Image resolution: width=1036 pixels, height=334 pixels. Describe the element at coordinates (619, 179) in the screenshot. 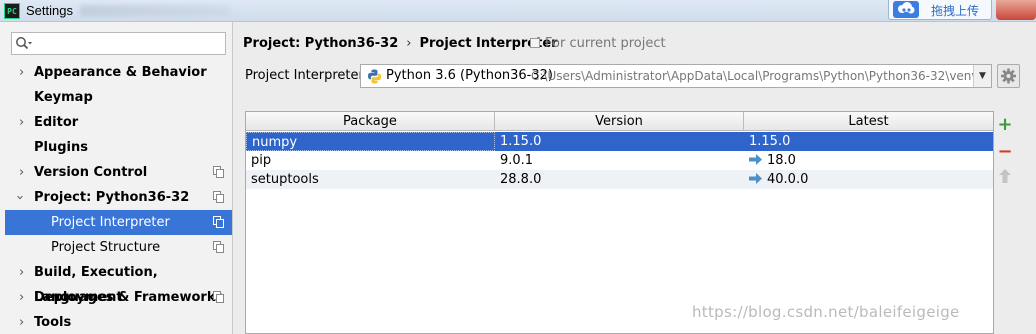

I see `table-row: setuptools 28.8.0 40.0.0` at that location.